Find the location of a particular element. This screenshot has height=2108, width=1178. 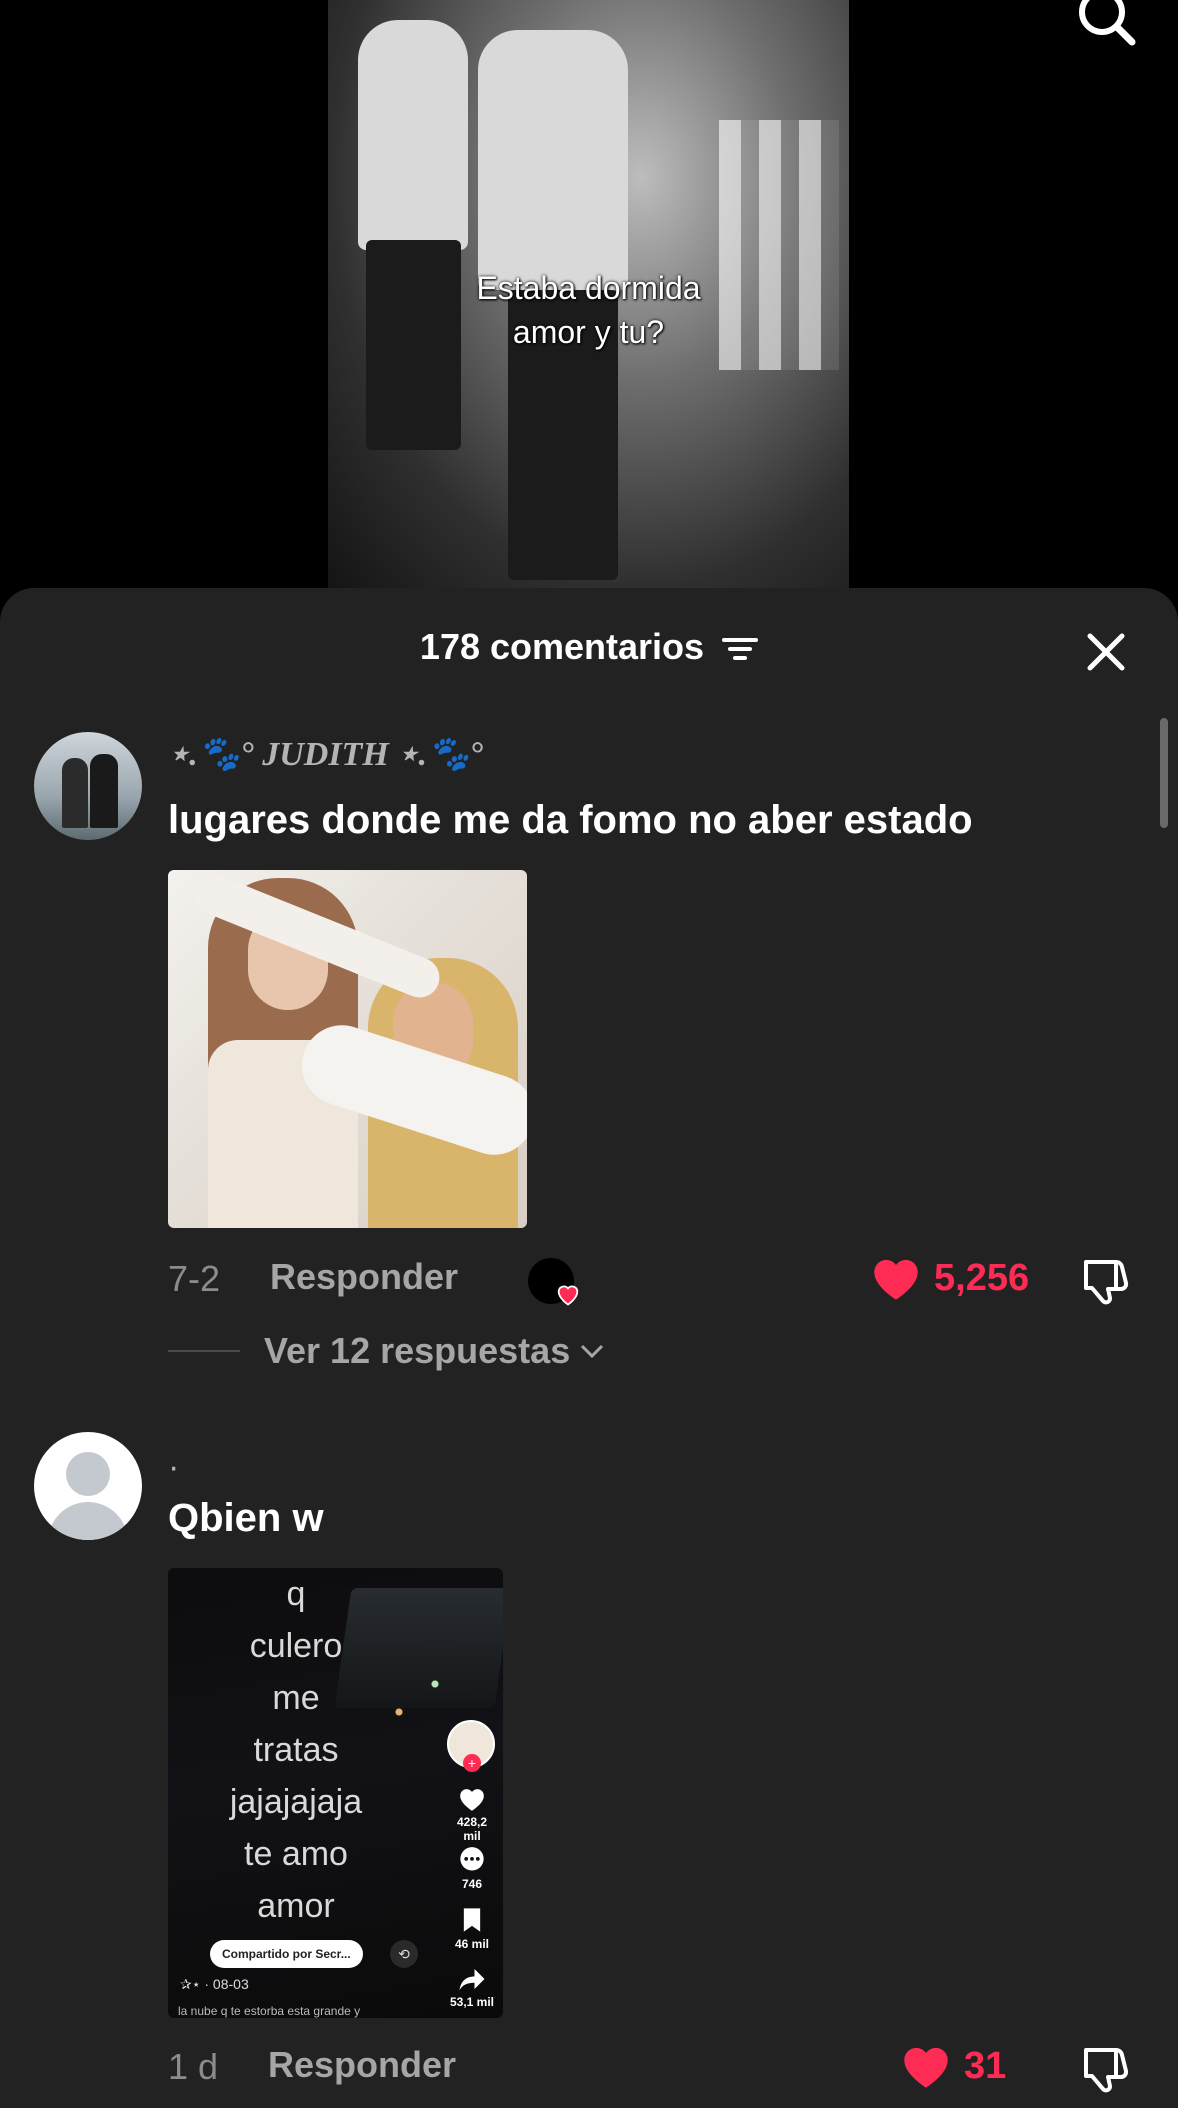

view-replies-label: Ver 12 respuestas is located at coordinates (417, 1350).